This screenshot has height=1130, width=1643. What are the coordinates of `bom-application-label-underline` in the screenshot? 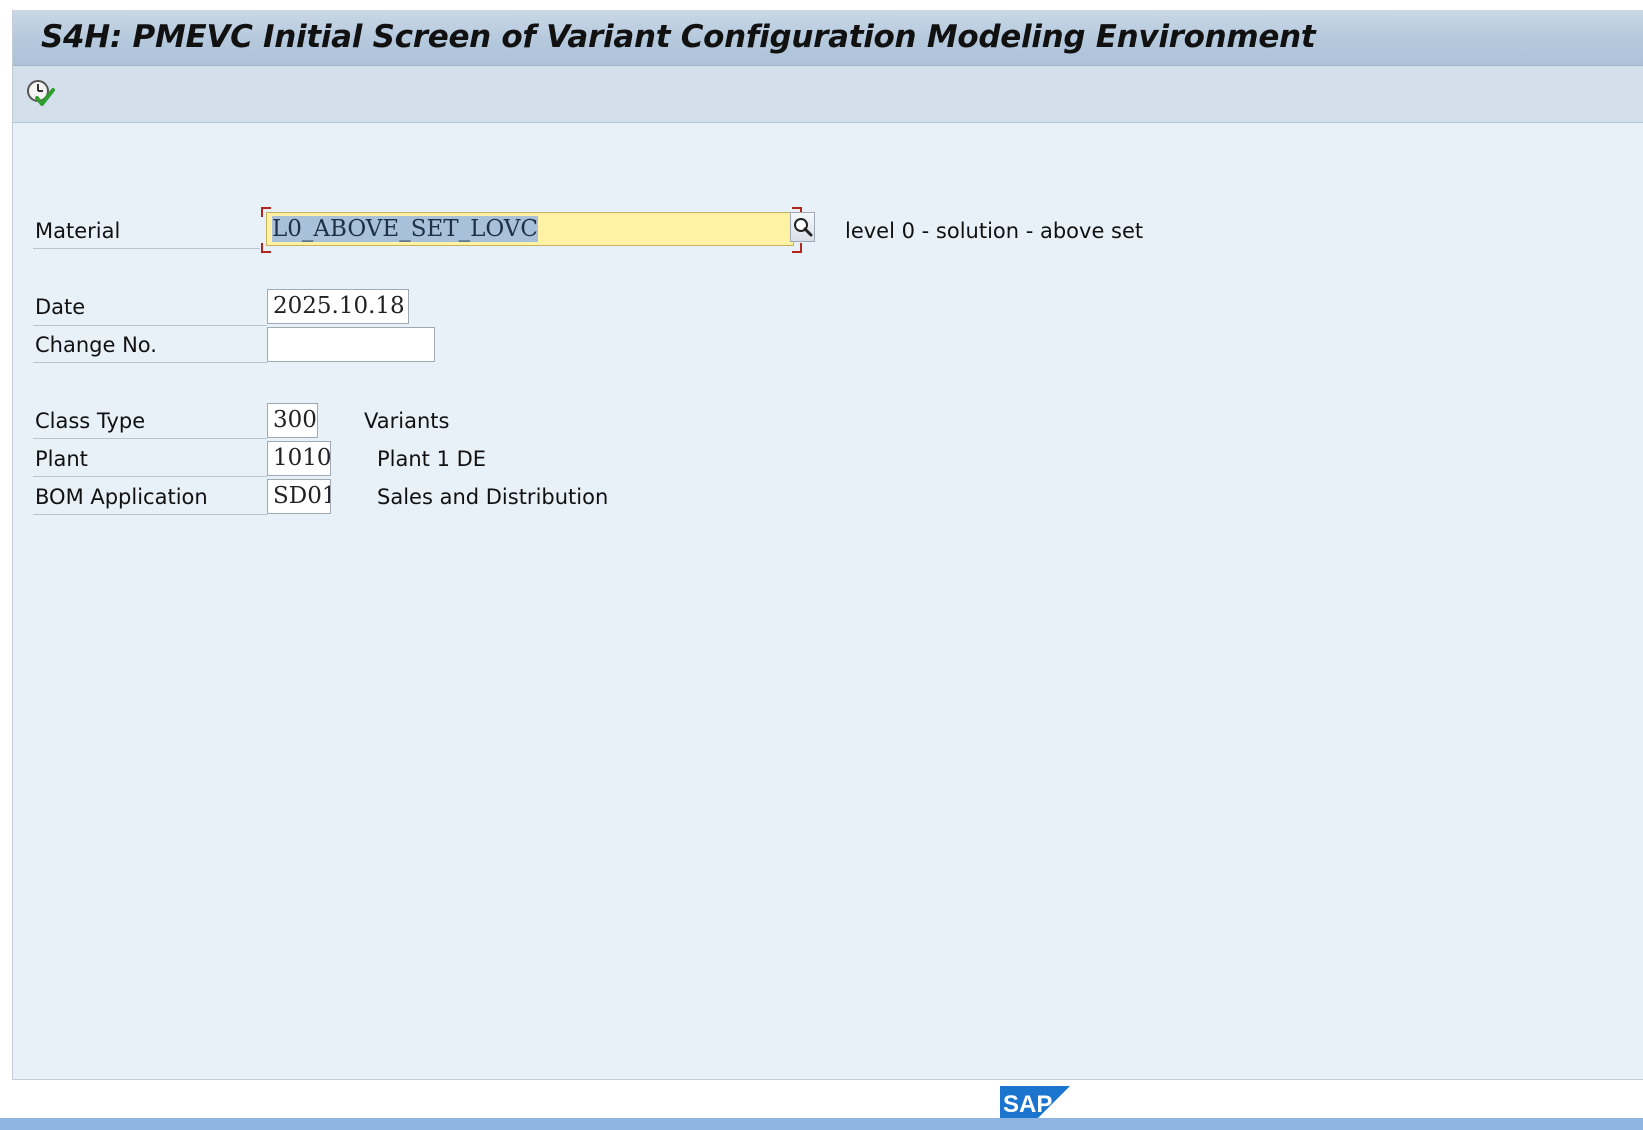 It's located at (150, 514).